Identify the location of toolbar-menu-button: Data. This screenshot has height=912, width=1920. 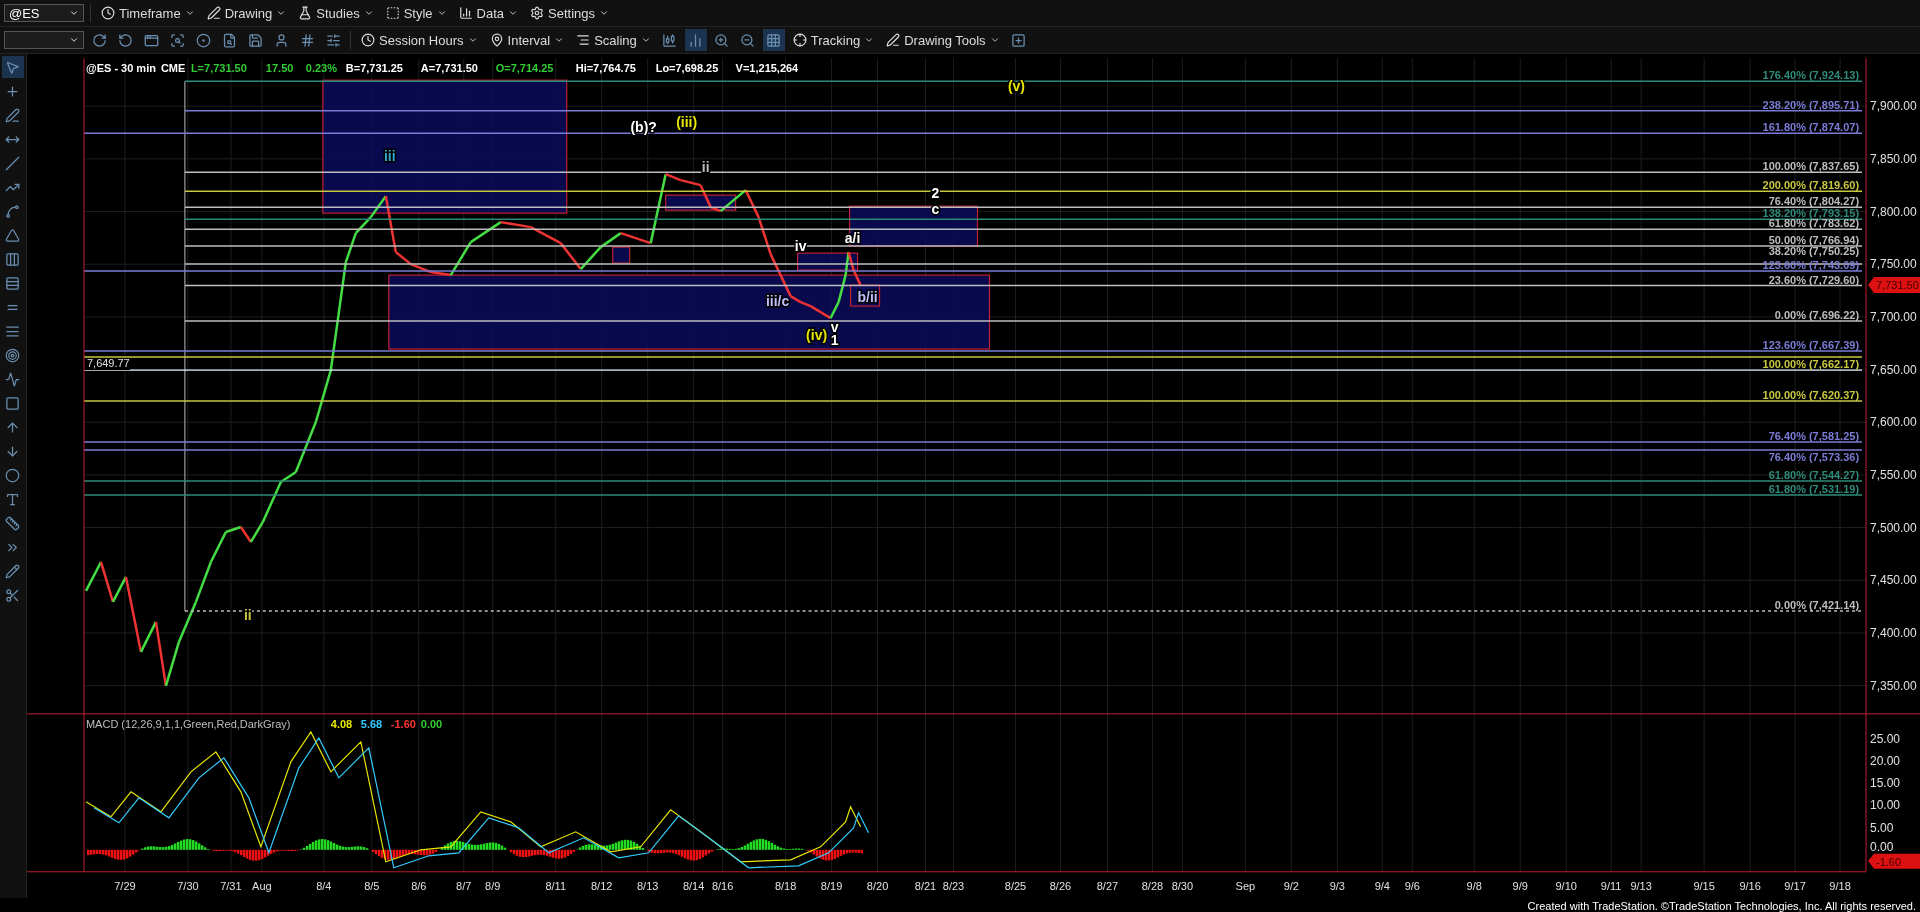
(488, 13).